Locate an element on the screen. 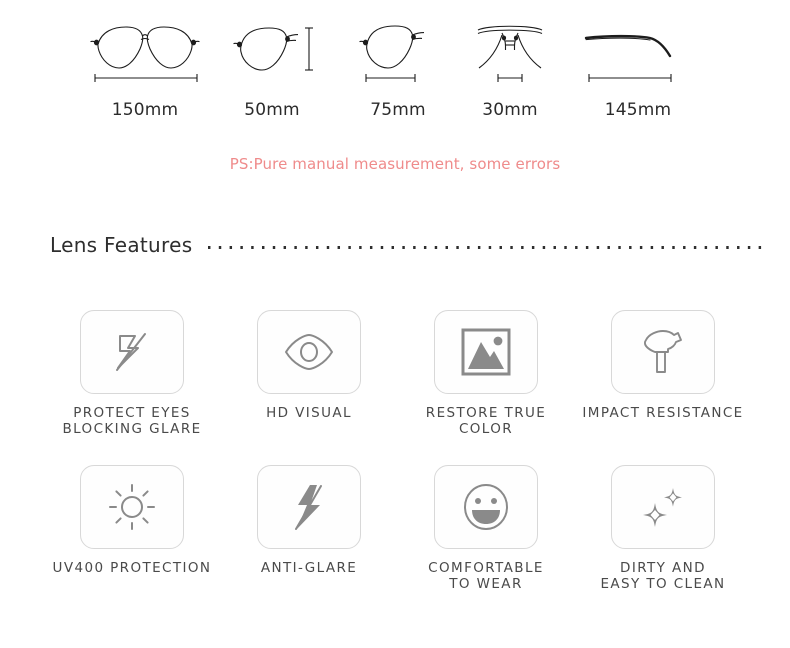 Image resolution: width=790 pixels, height=648 pixels. lens-side-icon is located at coordinates (273, 49).